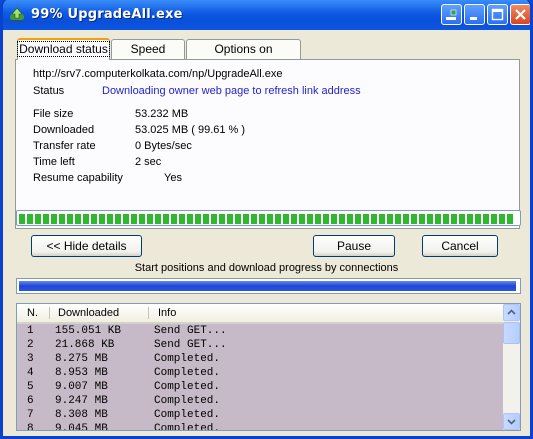 This screenshot has height=439, width=533. I want to click on maximize-button, so click(497, 14).